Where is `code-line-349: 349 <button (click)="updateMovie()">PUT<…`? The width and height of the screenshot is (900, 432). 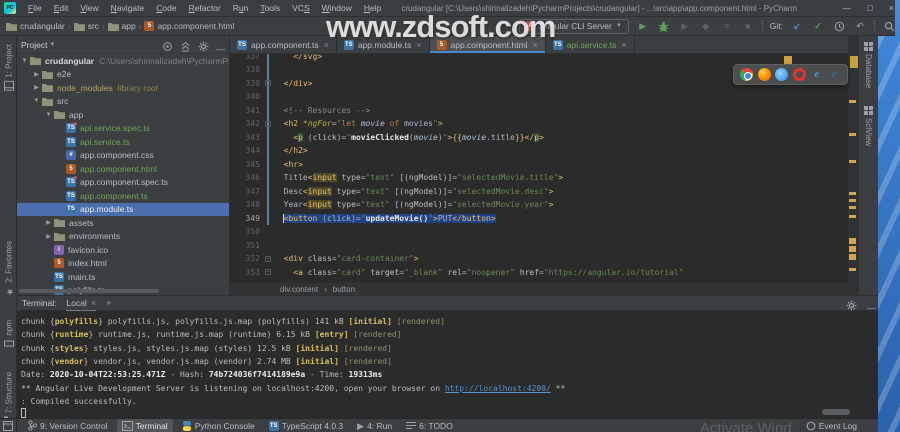 code-line-349: 349 <button (click)="updateMovie()">PUT<… is located at coordinates (539, 219).